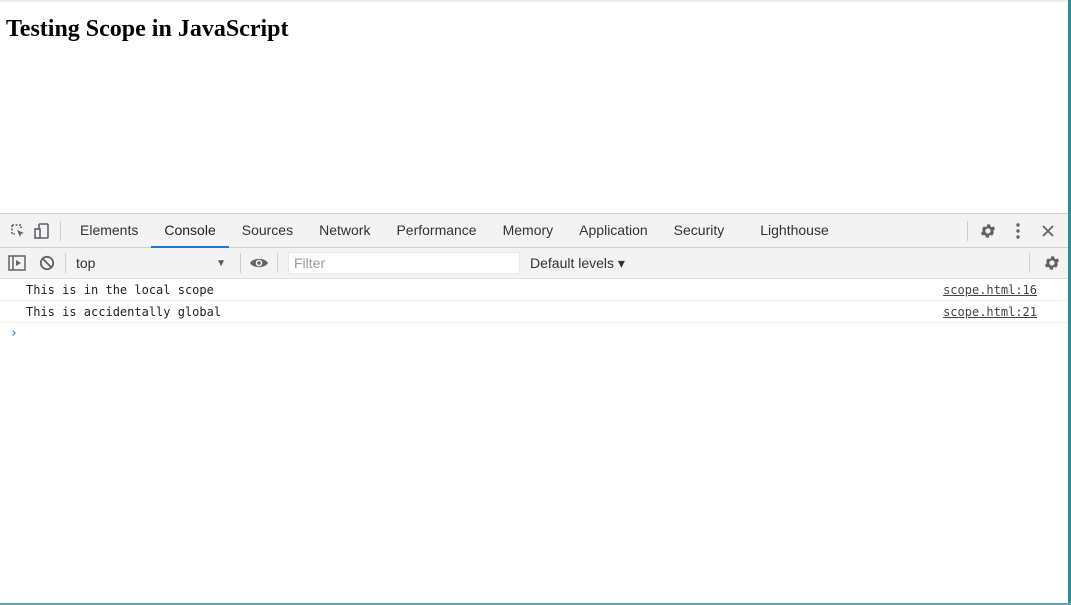 The image size is (1071, 605). I want to click on more-options-icon, so click(1018, 231).